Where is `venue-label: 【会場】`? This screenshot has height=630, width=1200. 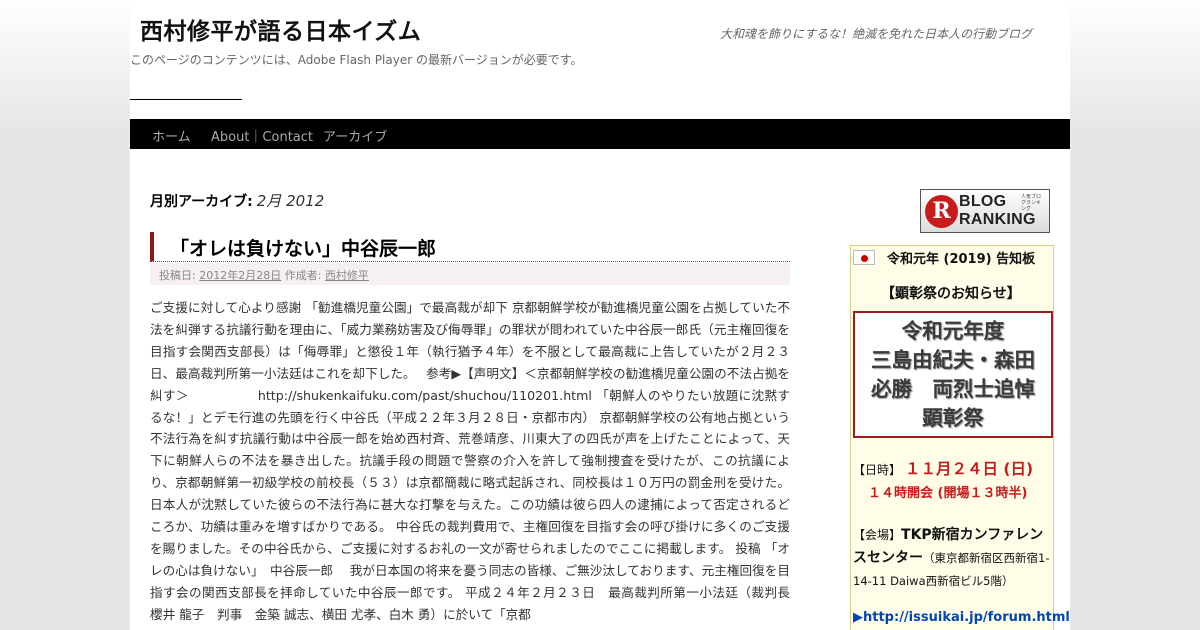
venue-label: 【会場】 is located at coordinates (877, 535).